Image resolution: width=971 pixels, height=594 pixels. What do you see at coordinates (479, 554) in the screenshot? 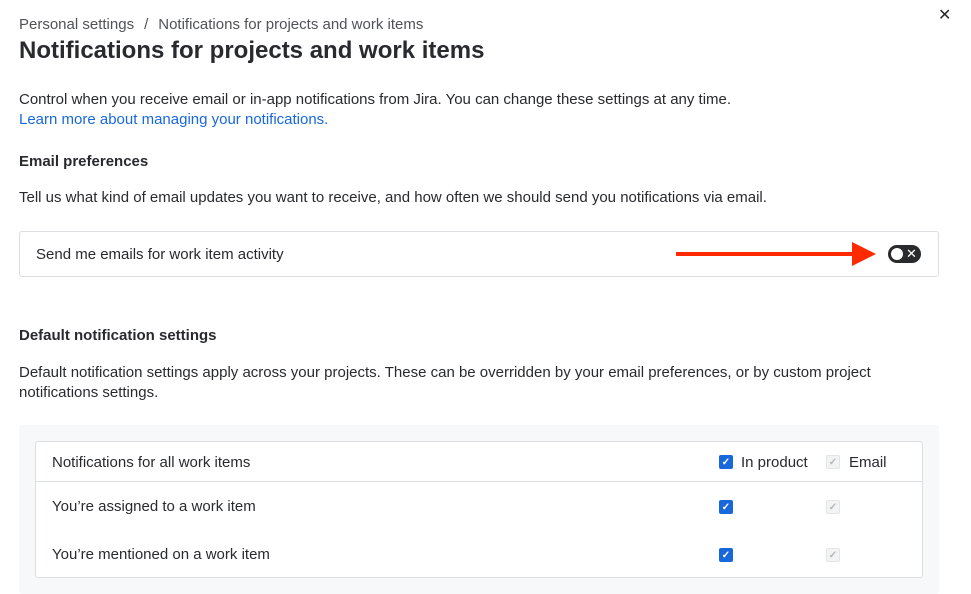
I see `table-row: You’re mentioned on a work item ✓ ✓` at bounding box center [479, 554].